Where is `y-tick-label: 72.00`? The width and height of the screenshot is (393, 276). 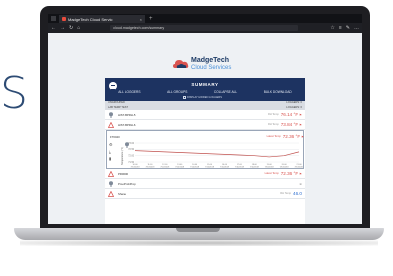
y-tick-label: 72.00 is located at coordinates (131, 156).